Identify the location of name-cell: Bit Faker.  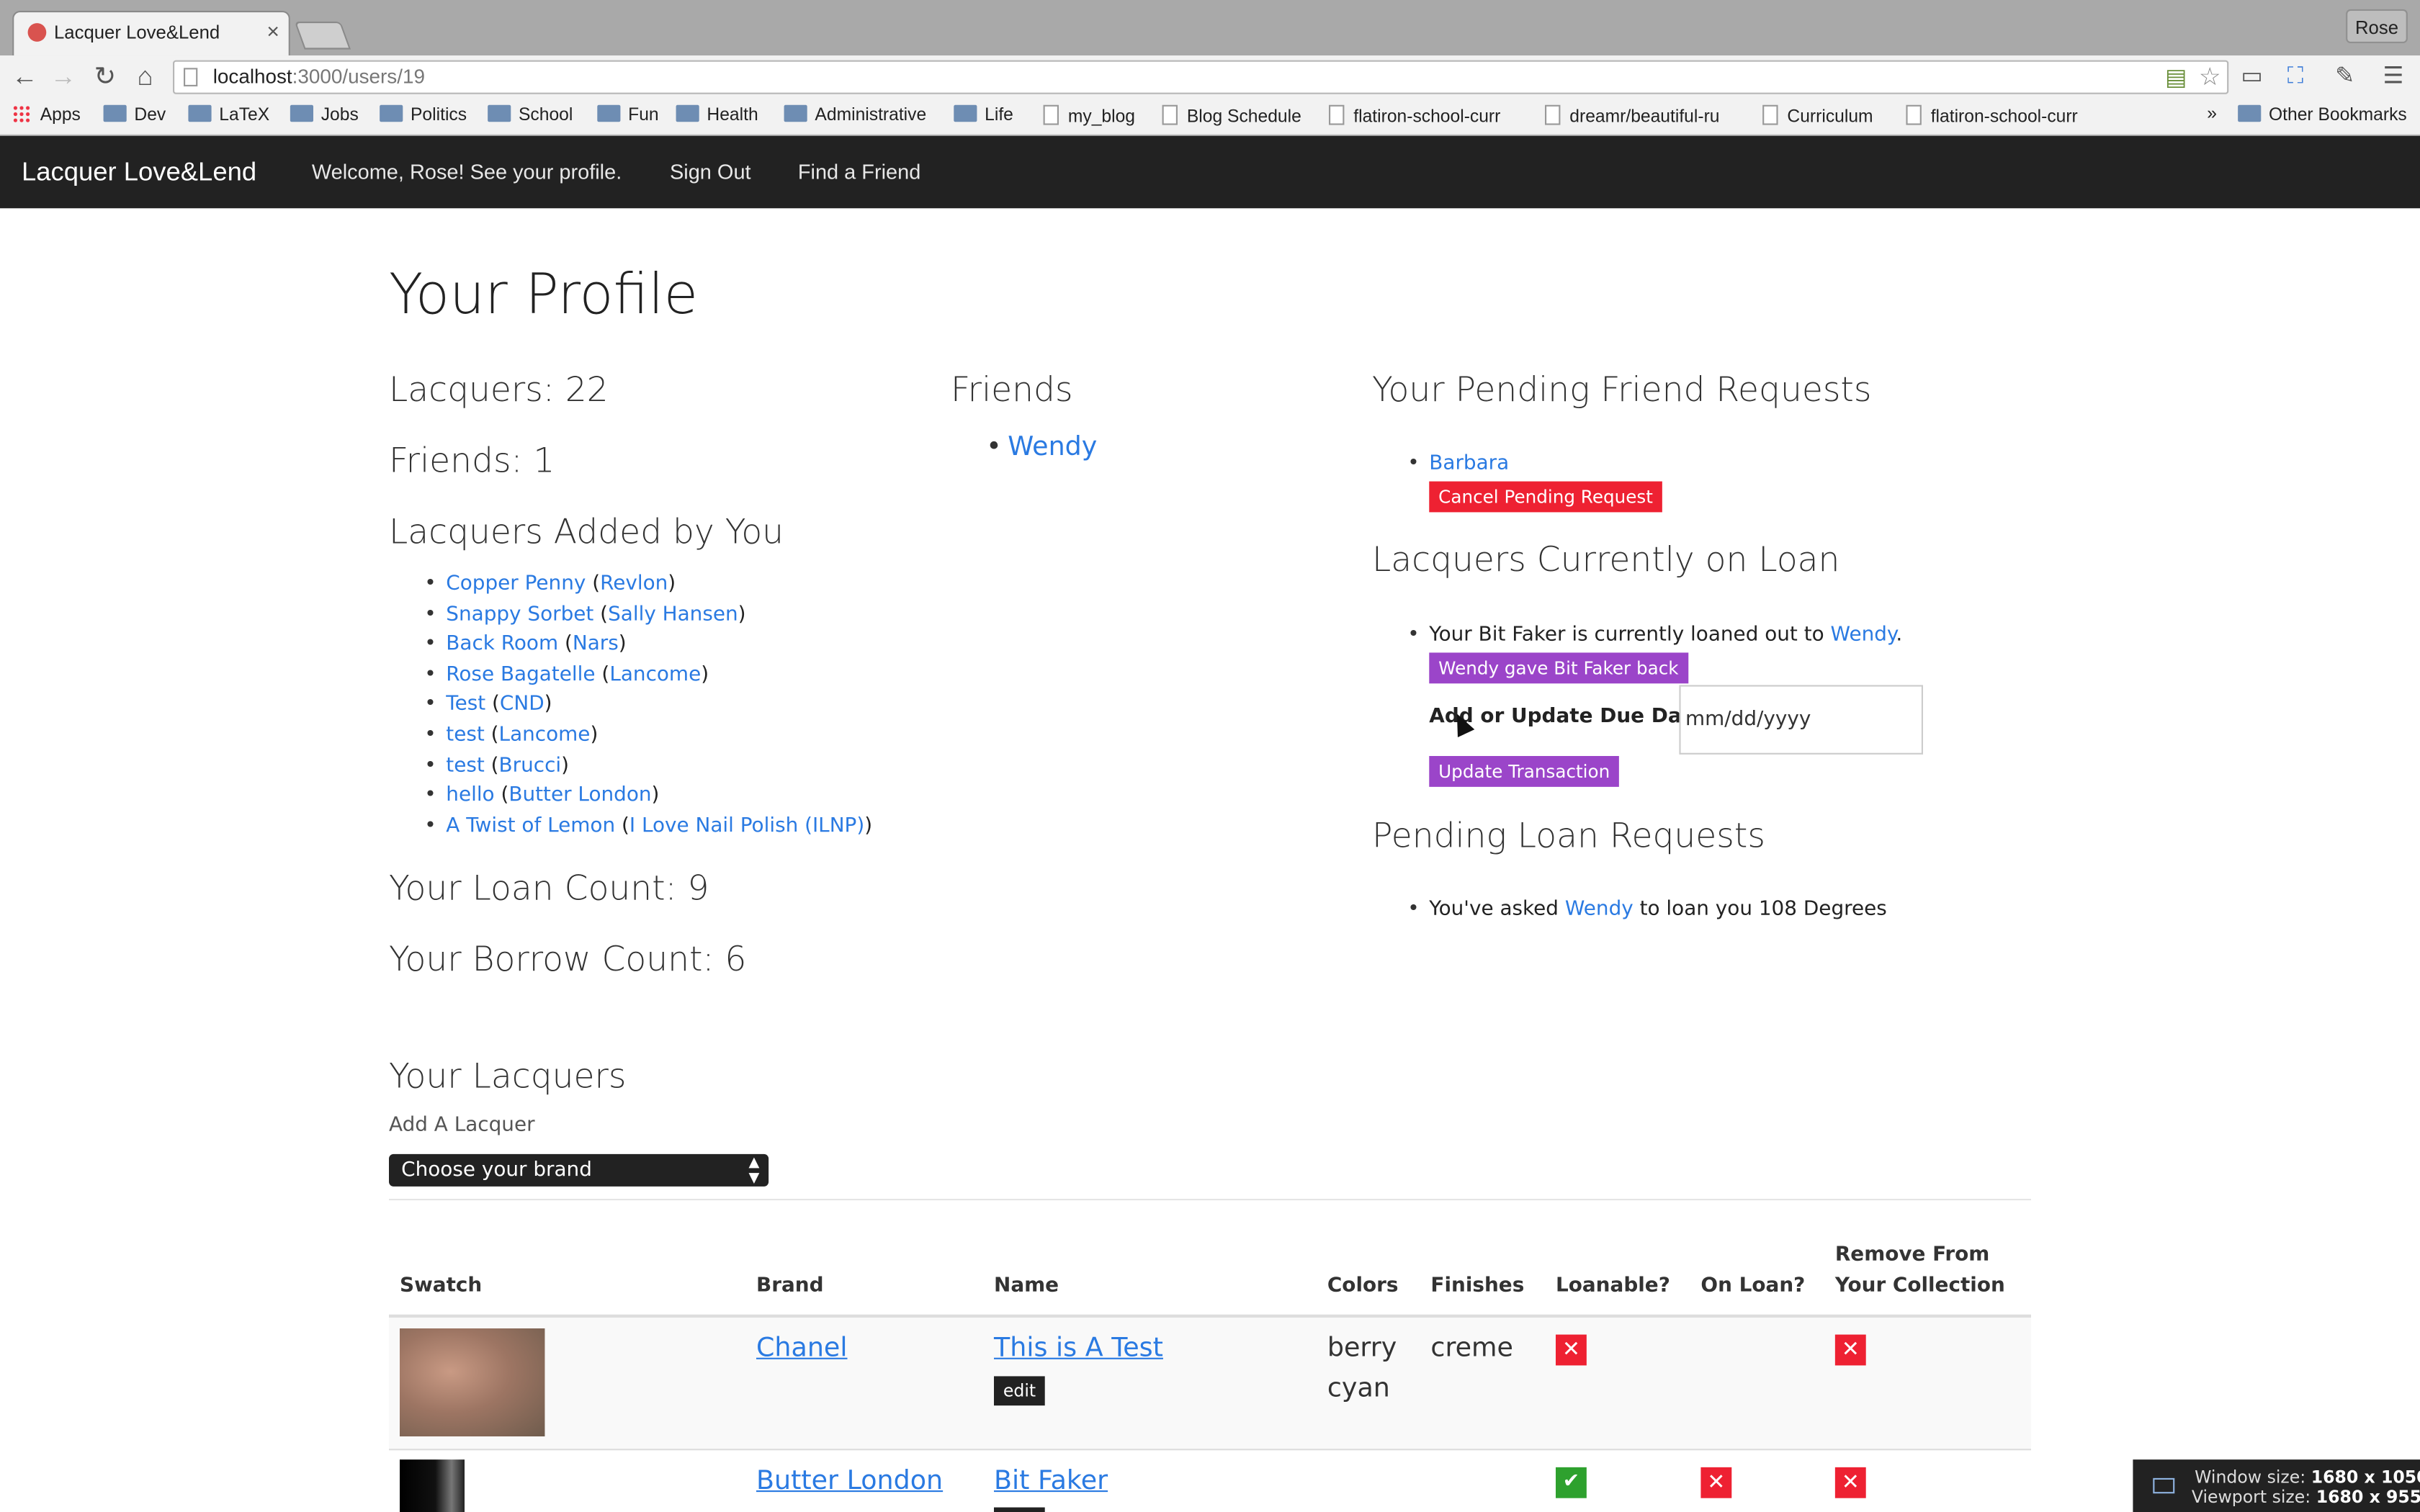
(1051, 1481).